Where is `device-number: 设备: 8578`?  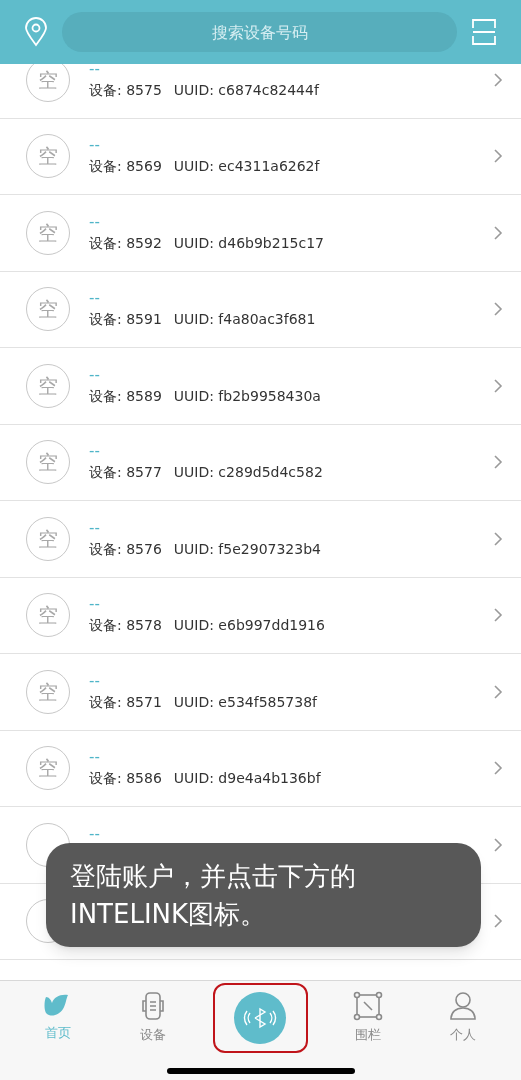
device-number: 设备: 8578 is located at coordinates (125, 626).